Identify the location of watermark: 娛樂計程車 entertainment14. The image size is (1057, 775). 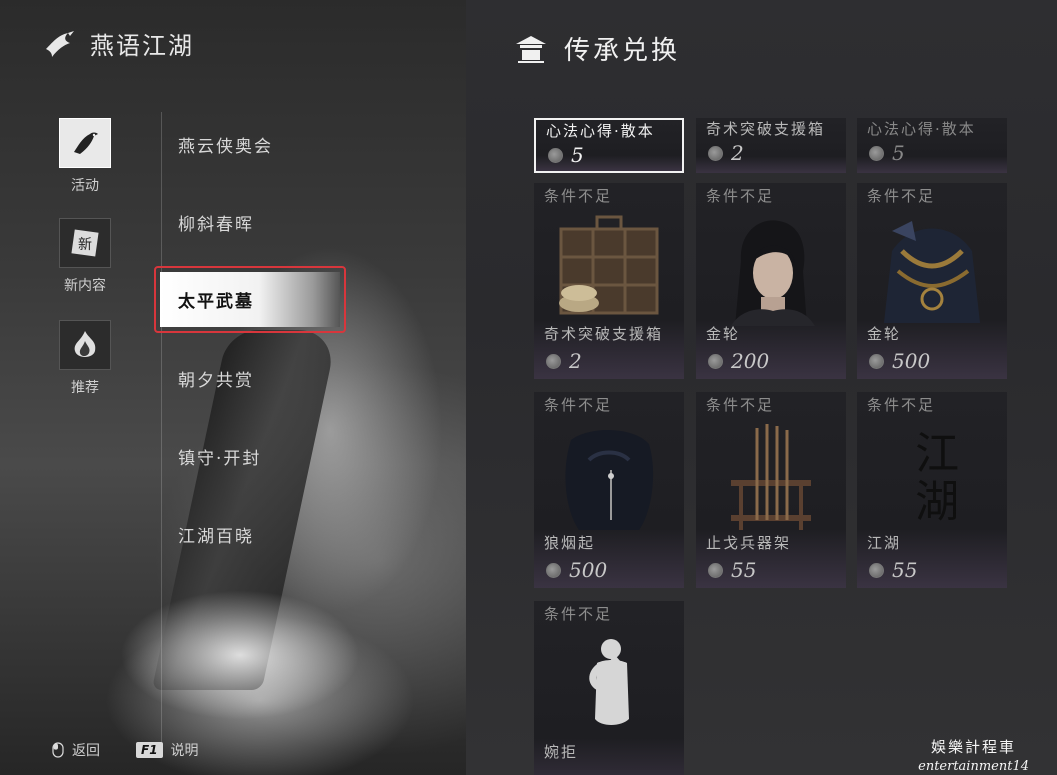
(973, 755).